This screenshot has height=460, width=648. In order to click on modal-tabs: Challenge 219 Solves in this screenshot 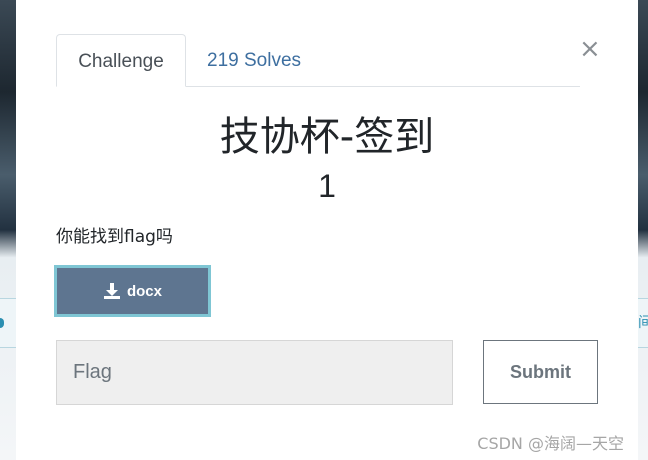, I will do `click(318, 60)`.